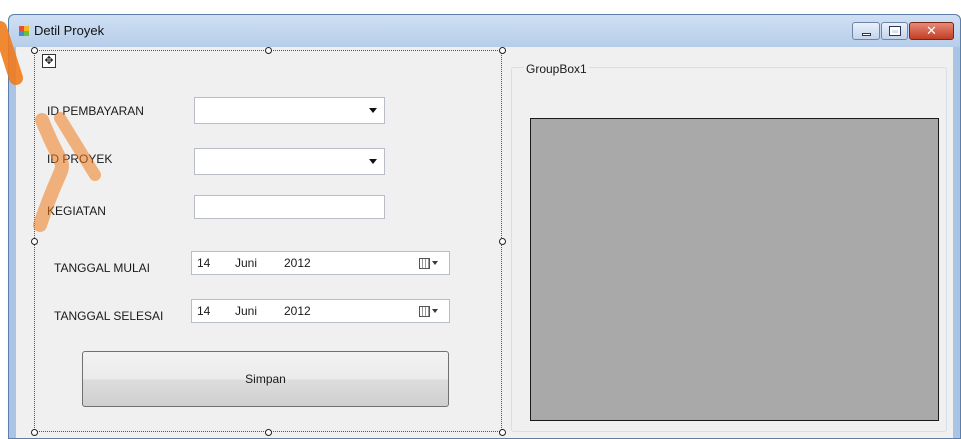 This screenshot has width=961, height=439. I want to click on tanggal-selesai-label: TANGGAL SELESAI, so click(109, 316).